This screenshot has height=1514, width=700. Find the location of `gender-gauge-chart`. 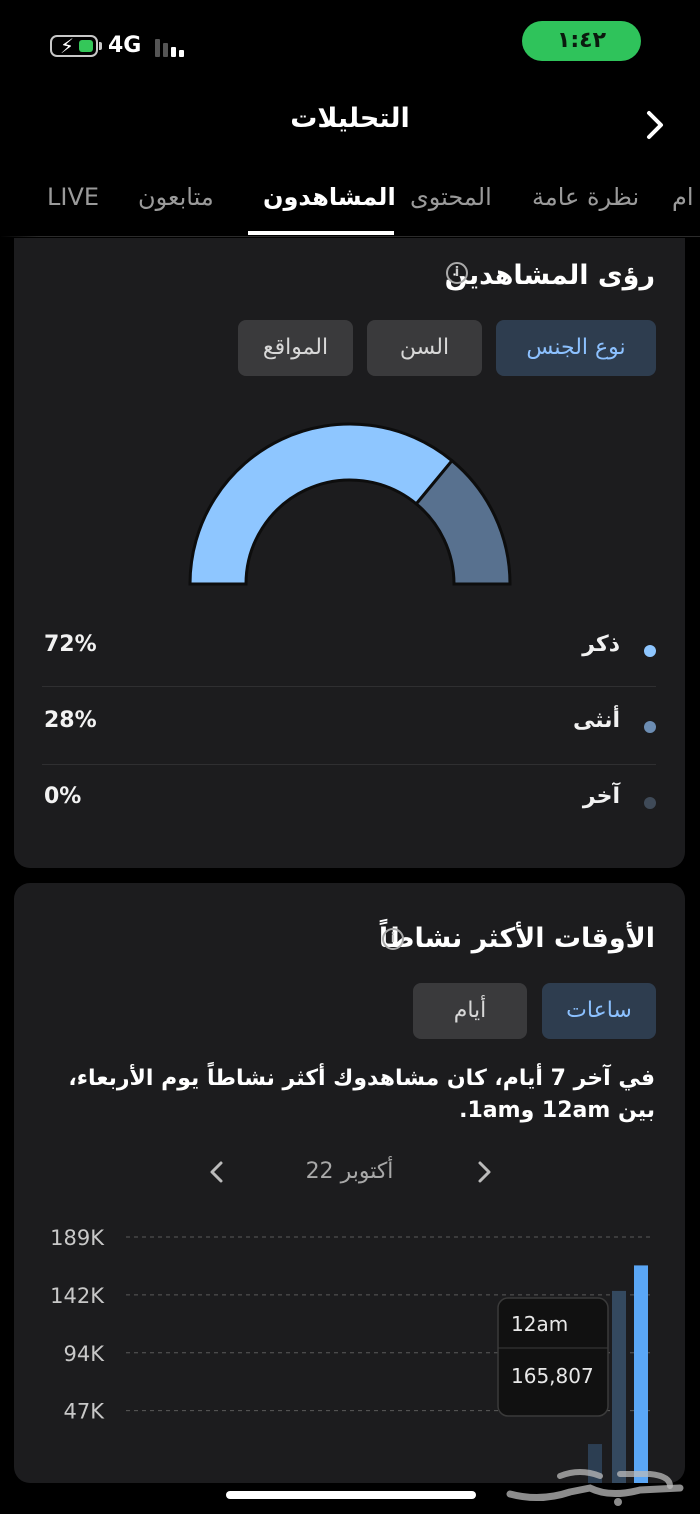

gender-gauge-chart is located at coordinates (350, 504).